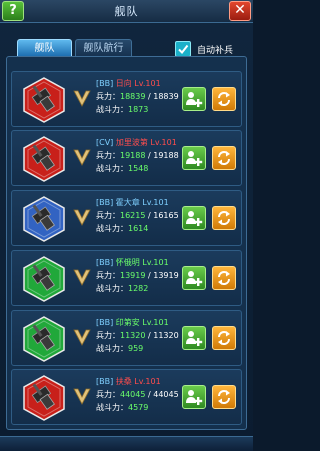  I want to click on auto-supply-checkbox, so click(183, 49).